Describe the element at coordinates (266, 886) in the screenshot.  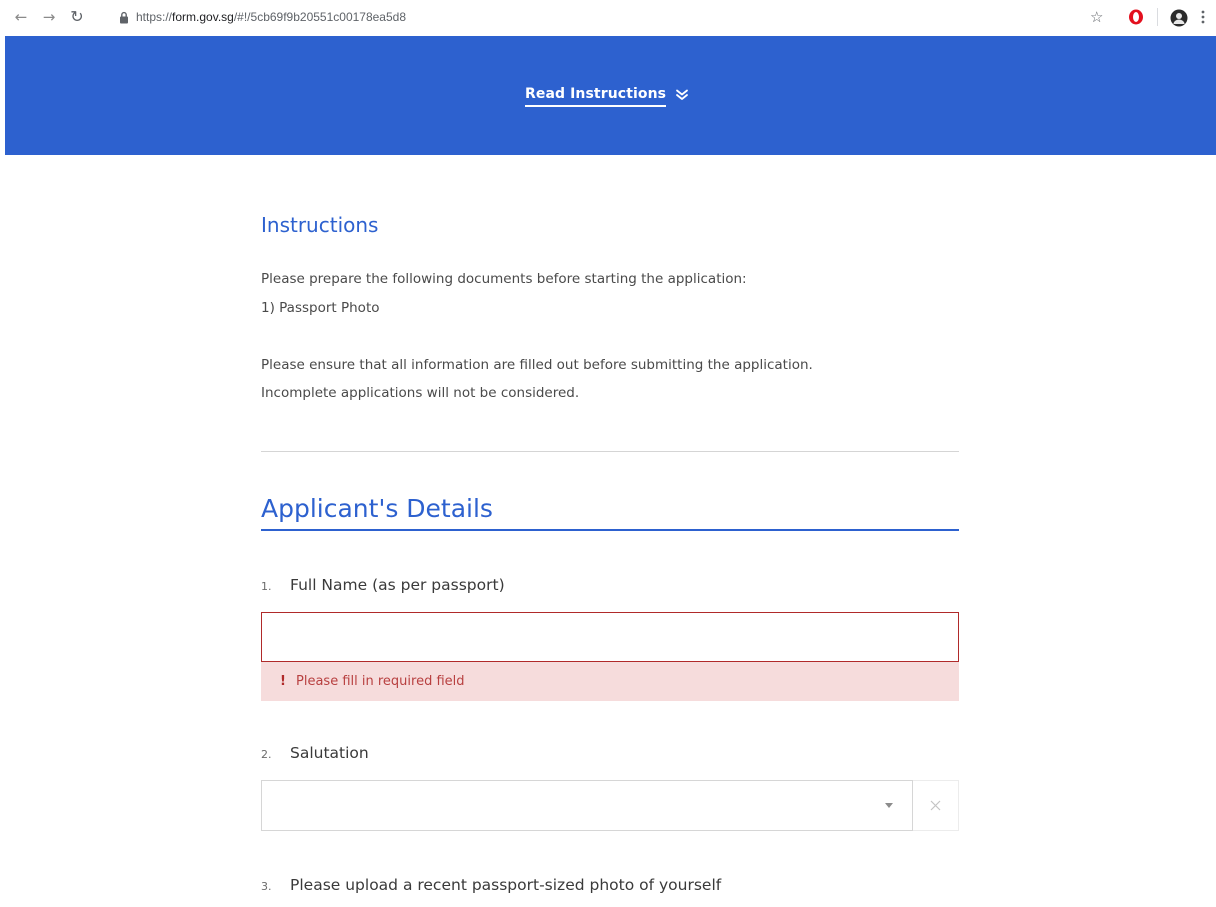
I see `question-number: 3.` at that location.